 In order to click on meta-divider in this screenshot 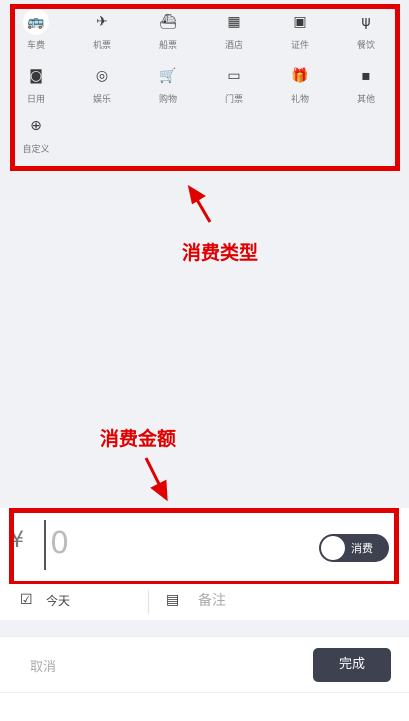, I will do `click(148, 602)`.